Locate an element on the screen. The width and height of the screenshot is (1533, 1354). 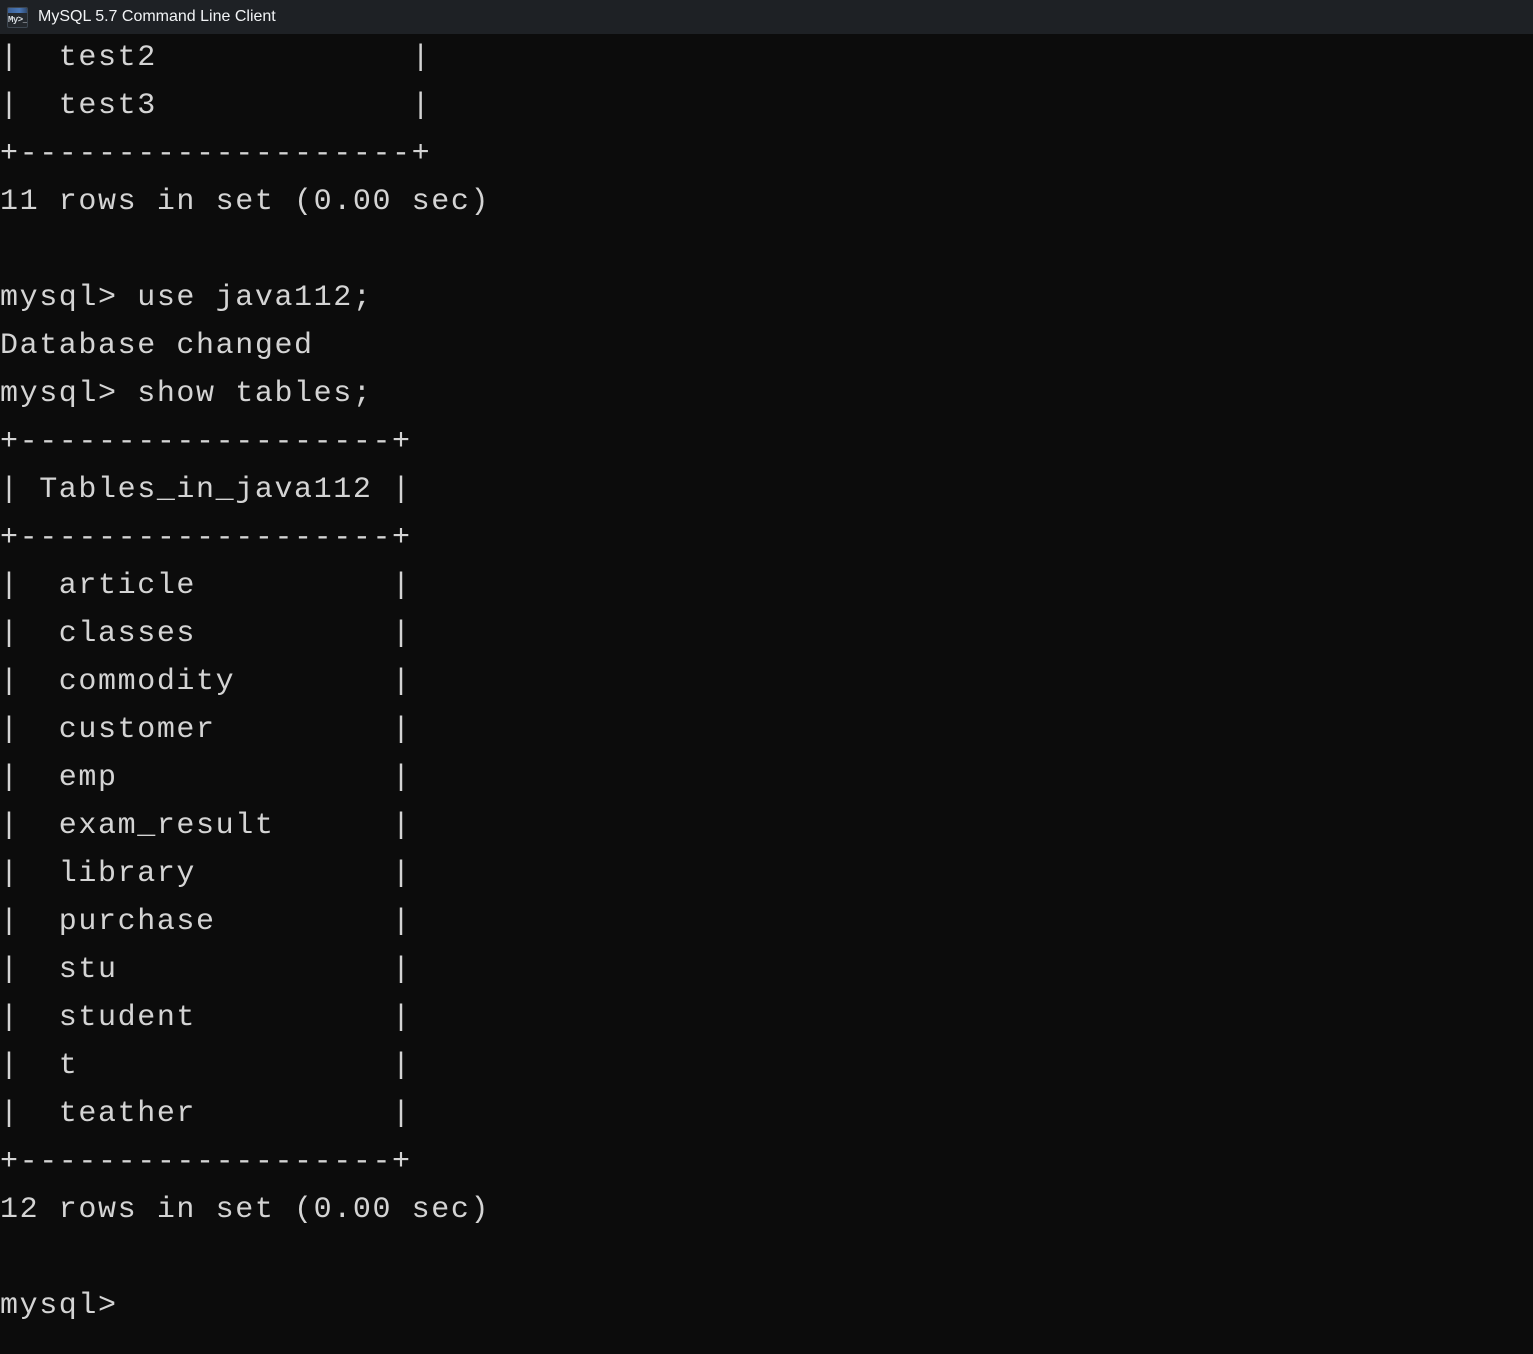
console-line: | student | is located at coordinates (206, 1018).